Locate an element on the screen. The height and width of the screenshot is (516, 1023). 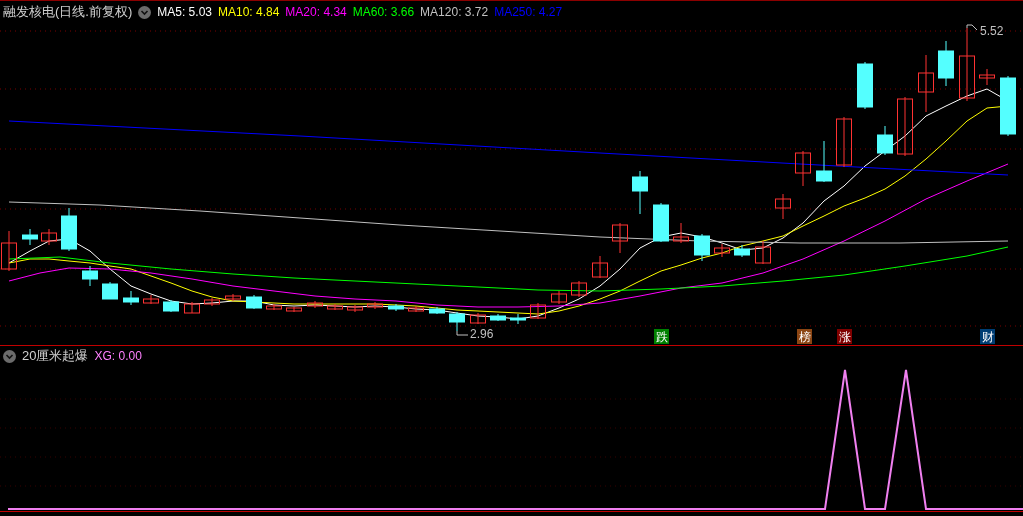
event-marker: 财 is located at coordinates (987, 336).